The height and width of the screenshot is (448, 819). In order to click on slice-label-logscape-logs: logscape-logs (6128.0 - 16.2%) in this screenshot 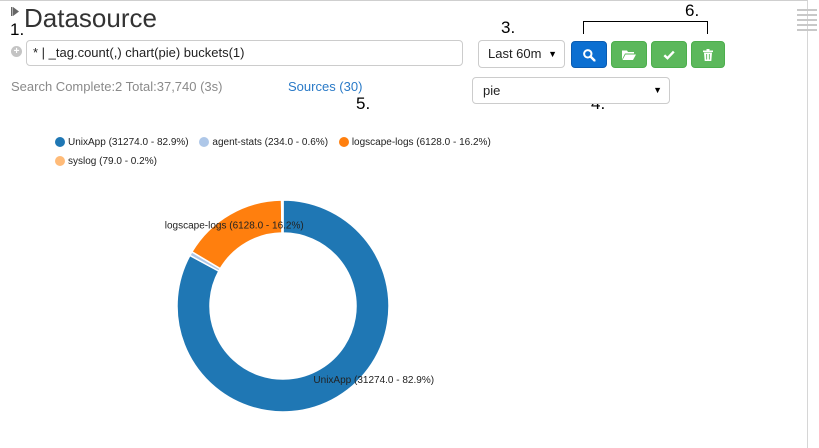, I will do `click(234, 225)`.